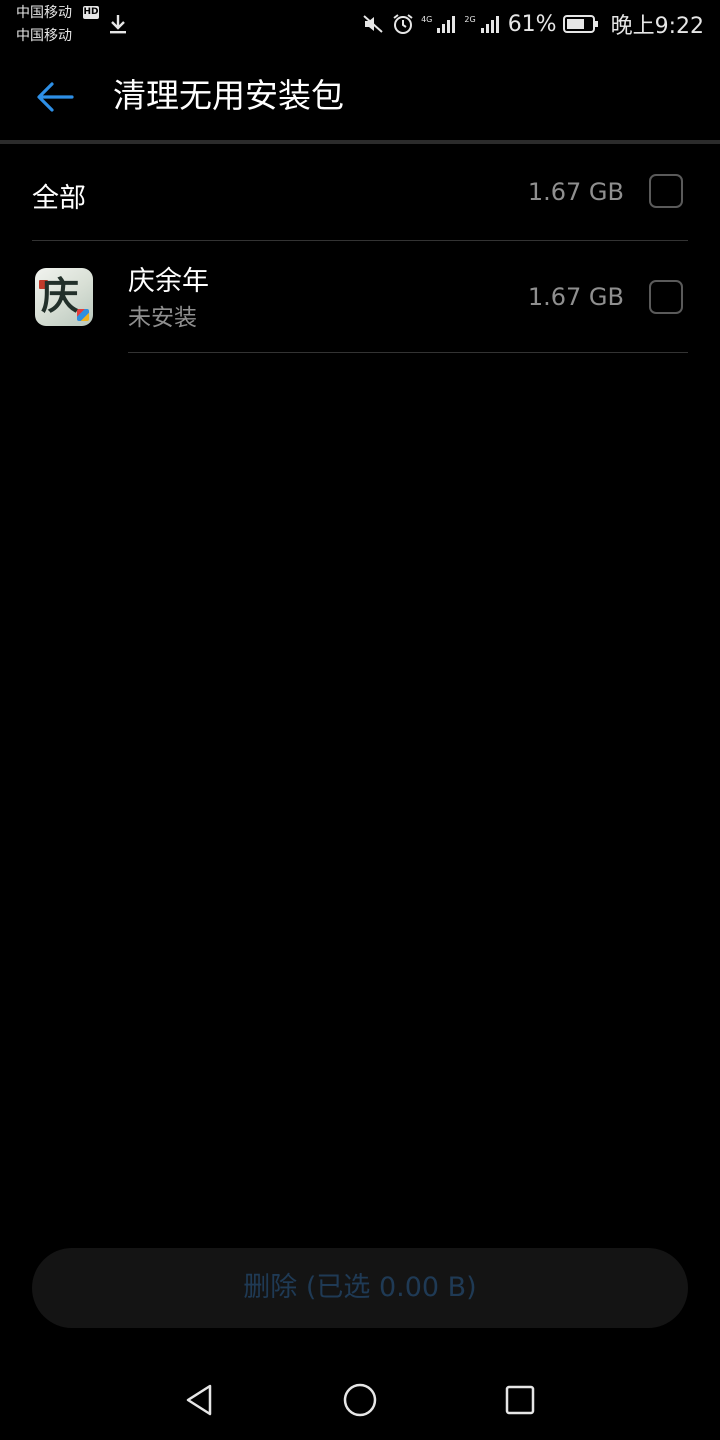 This screenshot has width=720, height=1440. Describe the element at coordinates (91, 12) in the screenshot. I see `hd-badge: HD` at that location.